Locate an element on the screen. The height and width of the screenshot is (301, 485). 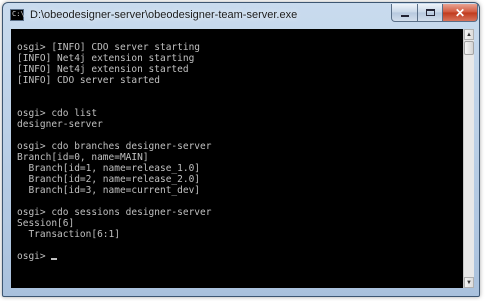
console-line: Transaction[6:1] is located at coordinates (68, 234).